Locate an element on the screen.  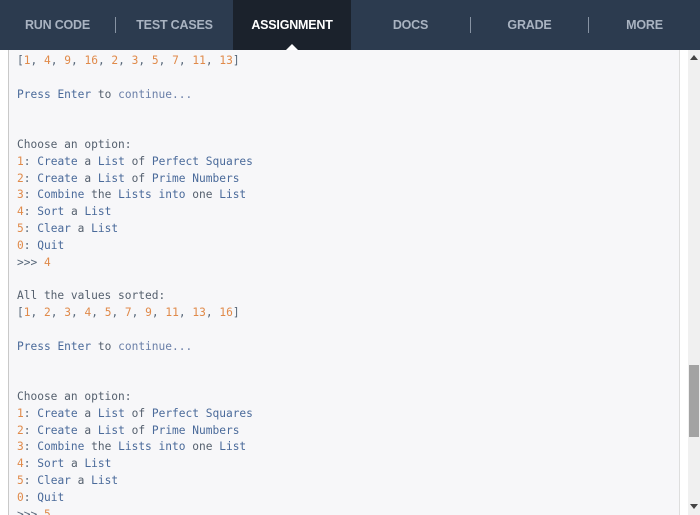
menu-title: Choose an option: is located at coordinates (135, 145).